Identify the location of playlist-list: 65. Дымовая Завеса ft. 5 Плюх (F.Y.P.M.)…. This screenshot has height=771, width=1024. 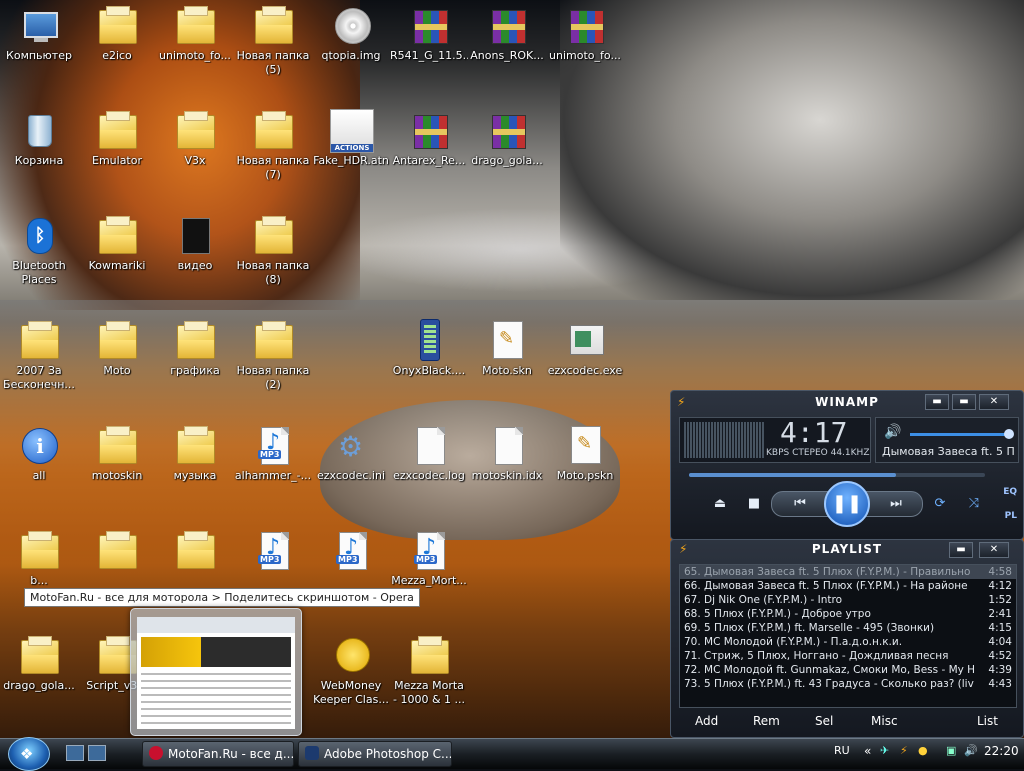
(848, 636).